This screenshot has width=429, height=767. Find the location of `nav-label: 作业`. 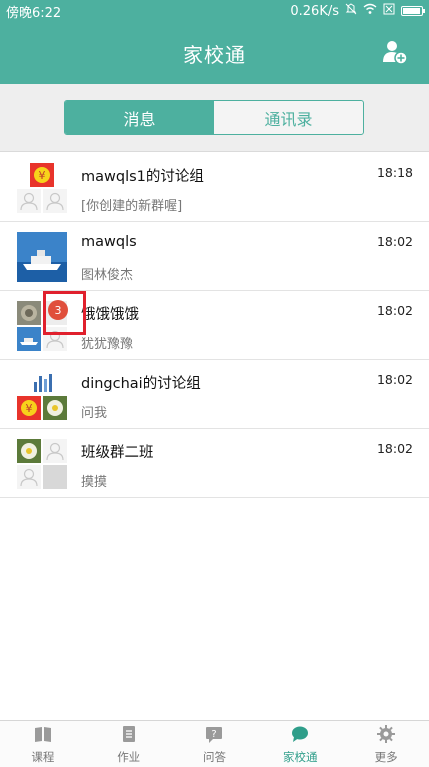

nav-label: 作业 is located at coordinates (129, 756).